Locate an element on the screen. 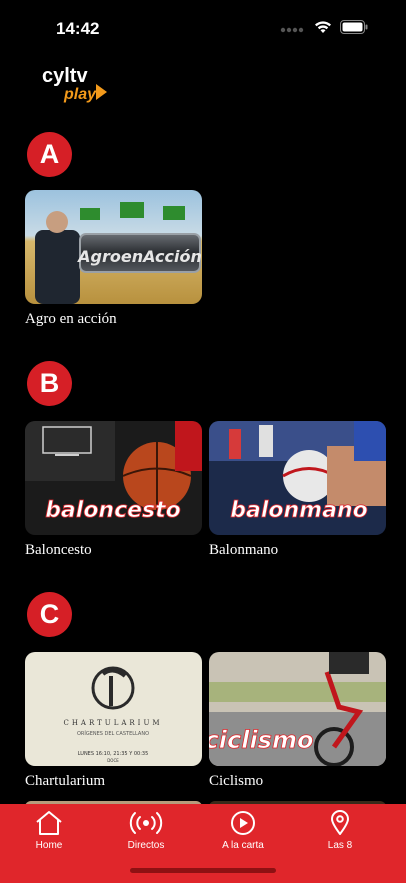 The image size is (406, 883). thumbnail-overlay-text: balonmano is located at coordinates (298, 510).